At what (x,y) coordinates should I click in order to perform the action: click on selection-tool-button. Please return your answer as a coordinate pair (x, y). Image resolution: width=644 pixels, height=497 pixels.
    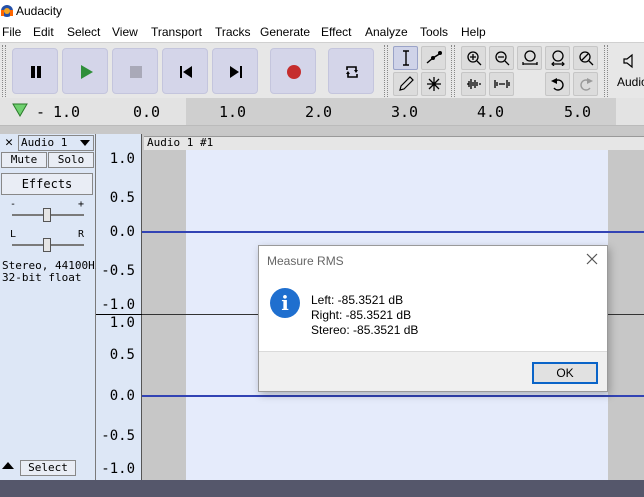
    Looking at the image, I should click on (405, 58).